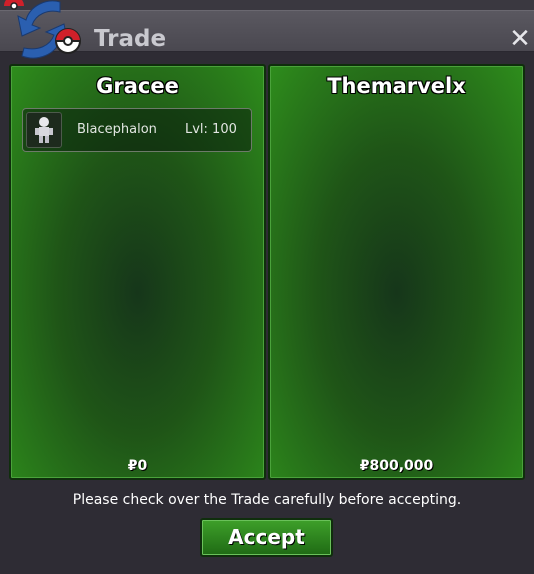 This screenshot has height=574, width=534. What do you see at coordinates (42, 29) in the screenshot?
I see `trade-arrows-icon` at bounding box center [42, 29].